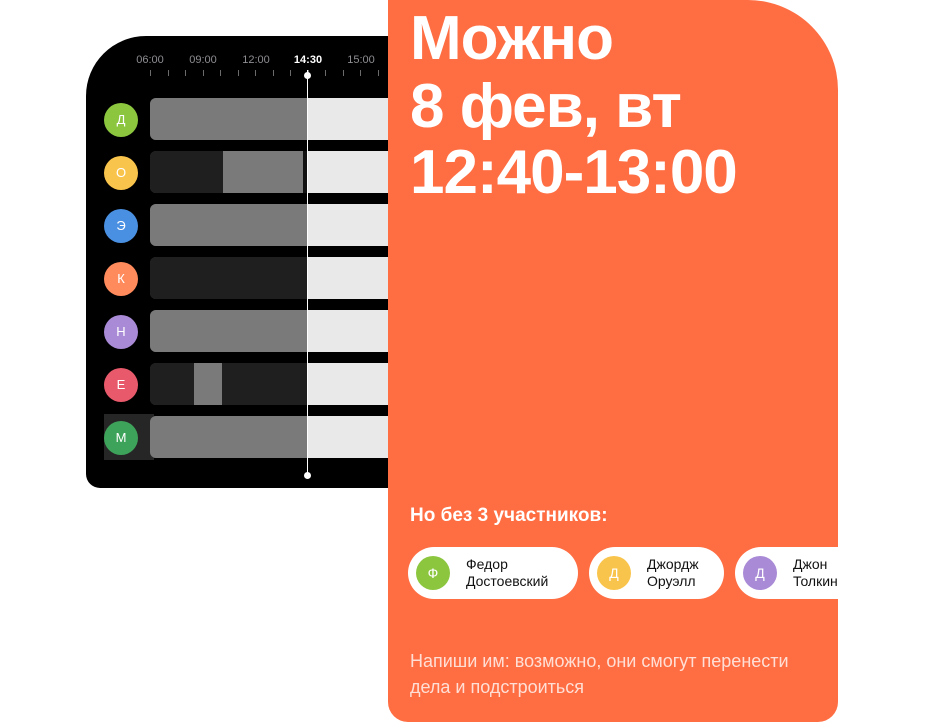 Image resolution: width=926 pixels, height=722 pixels. Describe the element at coordinates (307, 273) in the screenshot. I see `current-time-line` at that location.